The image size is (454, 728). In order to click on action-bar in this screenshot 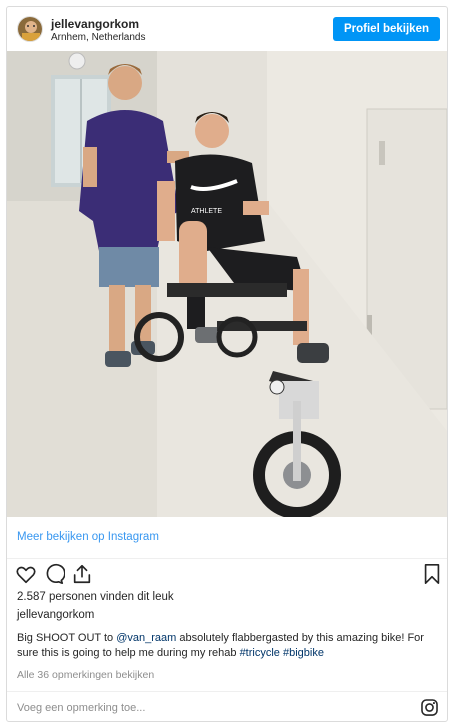, I will do `click(227, 574)`.